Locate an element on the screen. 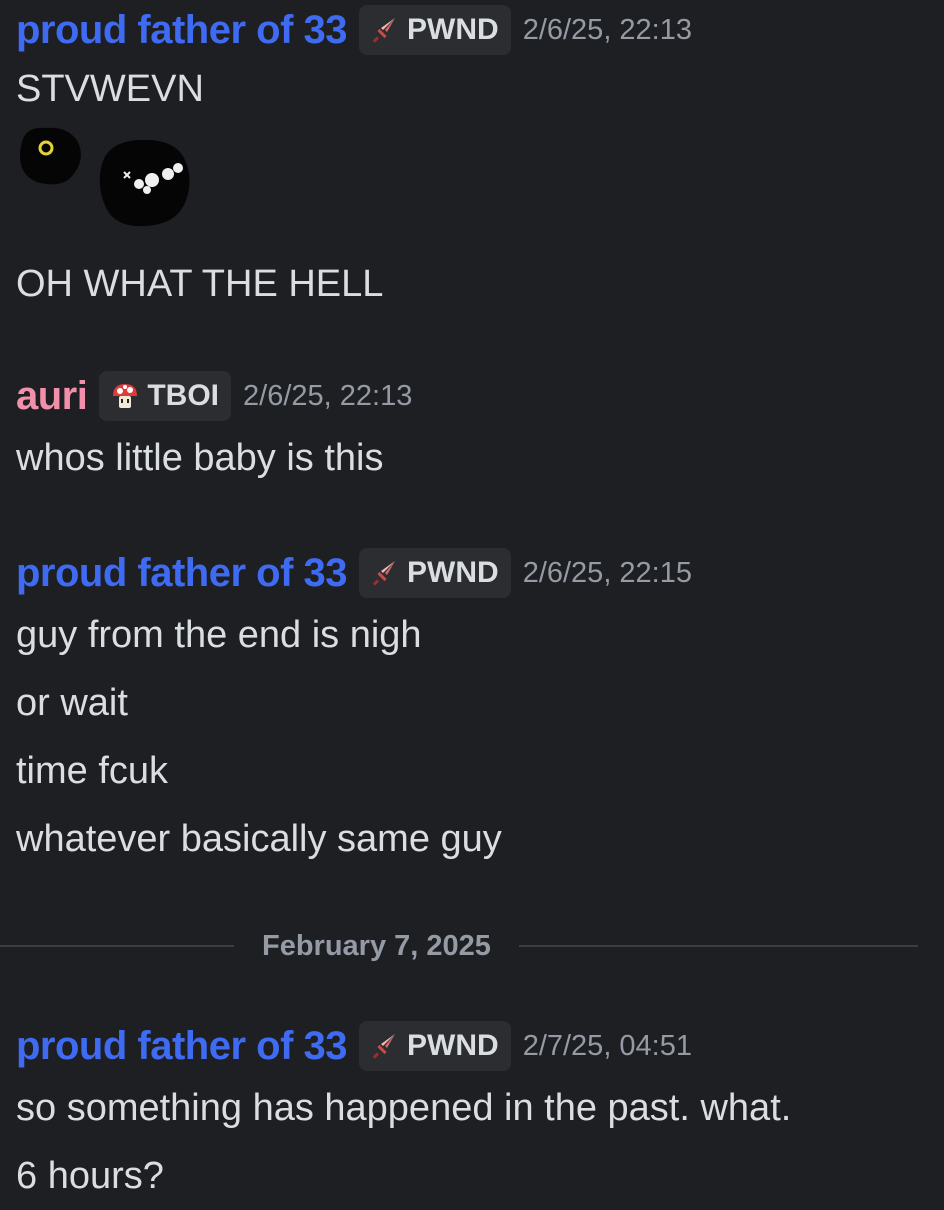  message-header: proud father of 33 PWND 2/6/25, 22:15 is located at coordinates (472, 573).